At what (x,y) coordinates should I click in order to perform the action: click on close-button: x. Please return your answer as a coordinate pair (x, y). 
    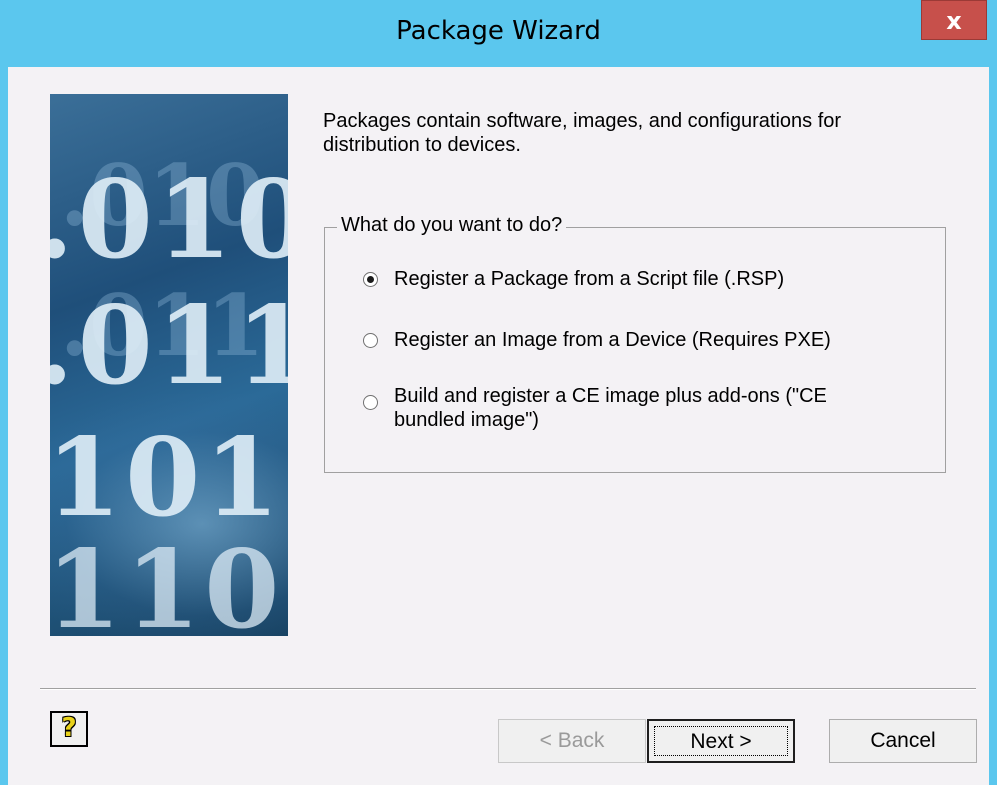
    Looking at the image, I should click on (954, 20).